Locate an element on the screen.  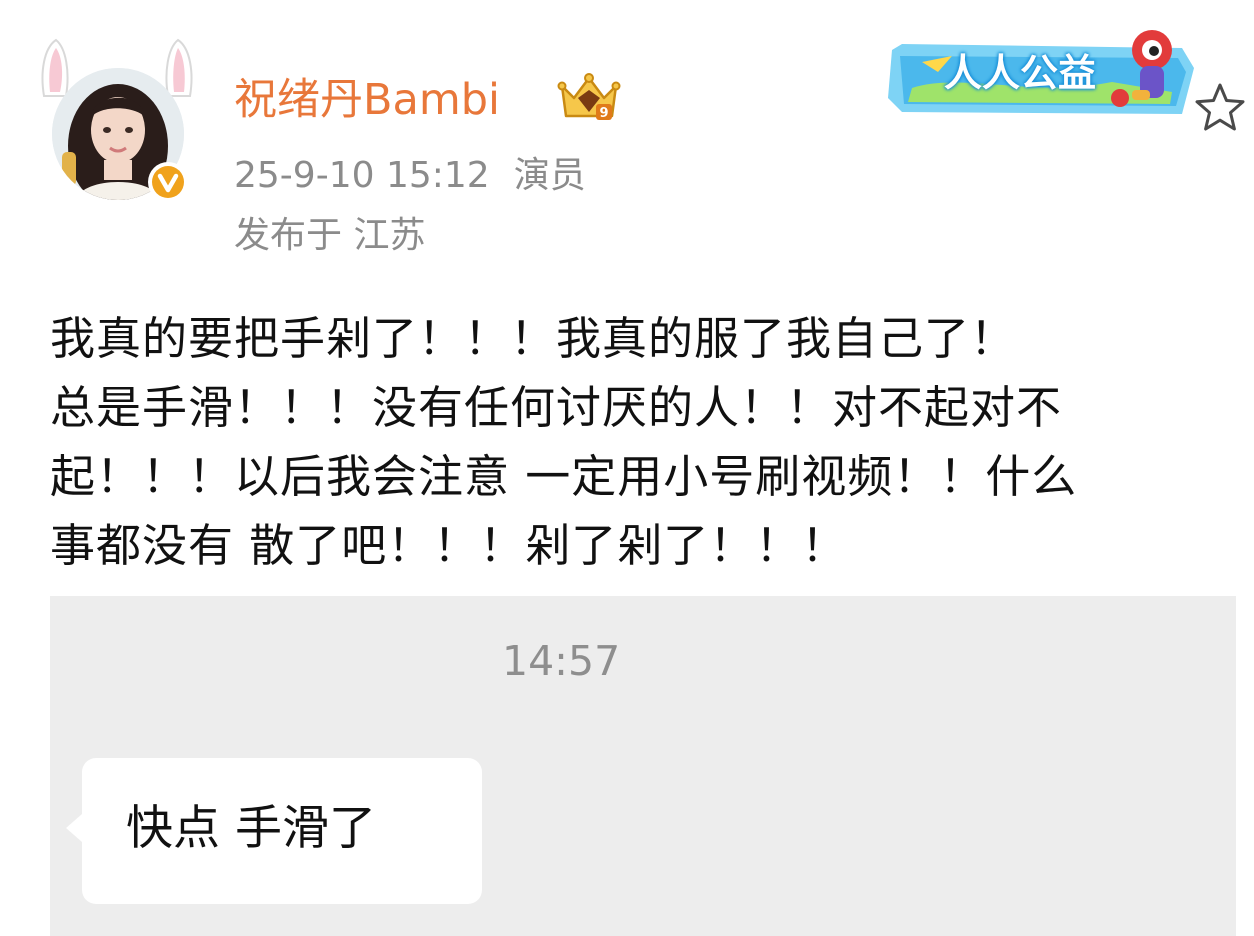
username: 祝绪丹Bambi is located at coordinates (367, 100).